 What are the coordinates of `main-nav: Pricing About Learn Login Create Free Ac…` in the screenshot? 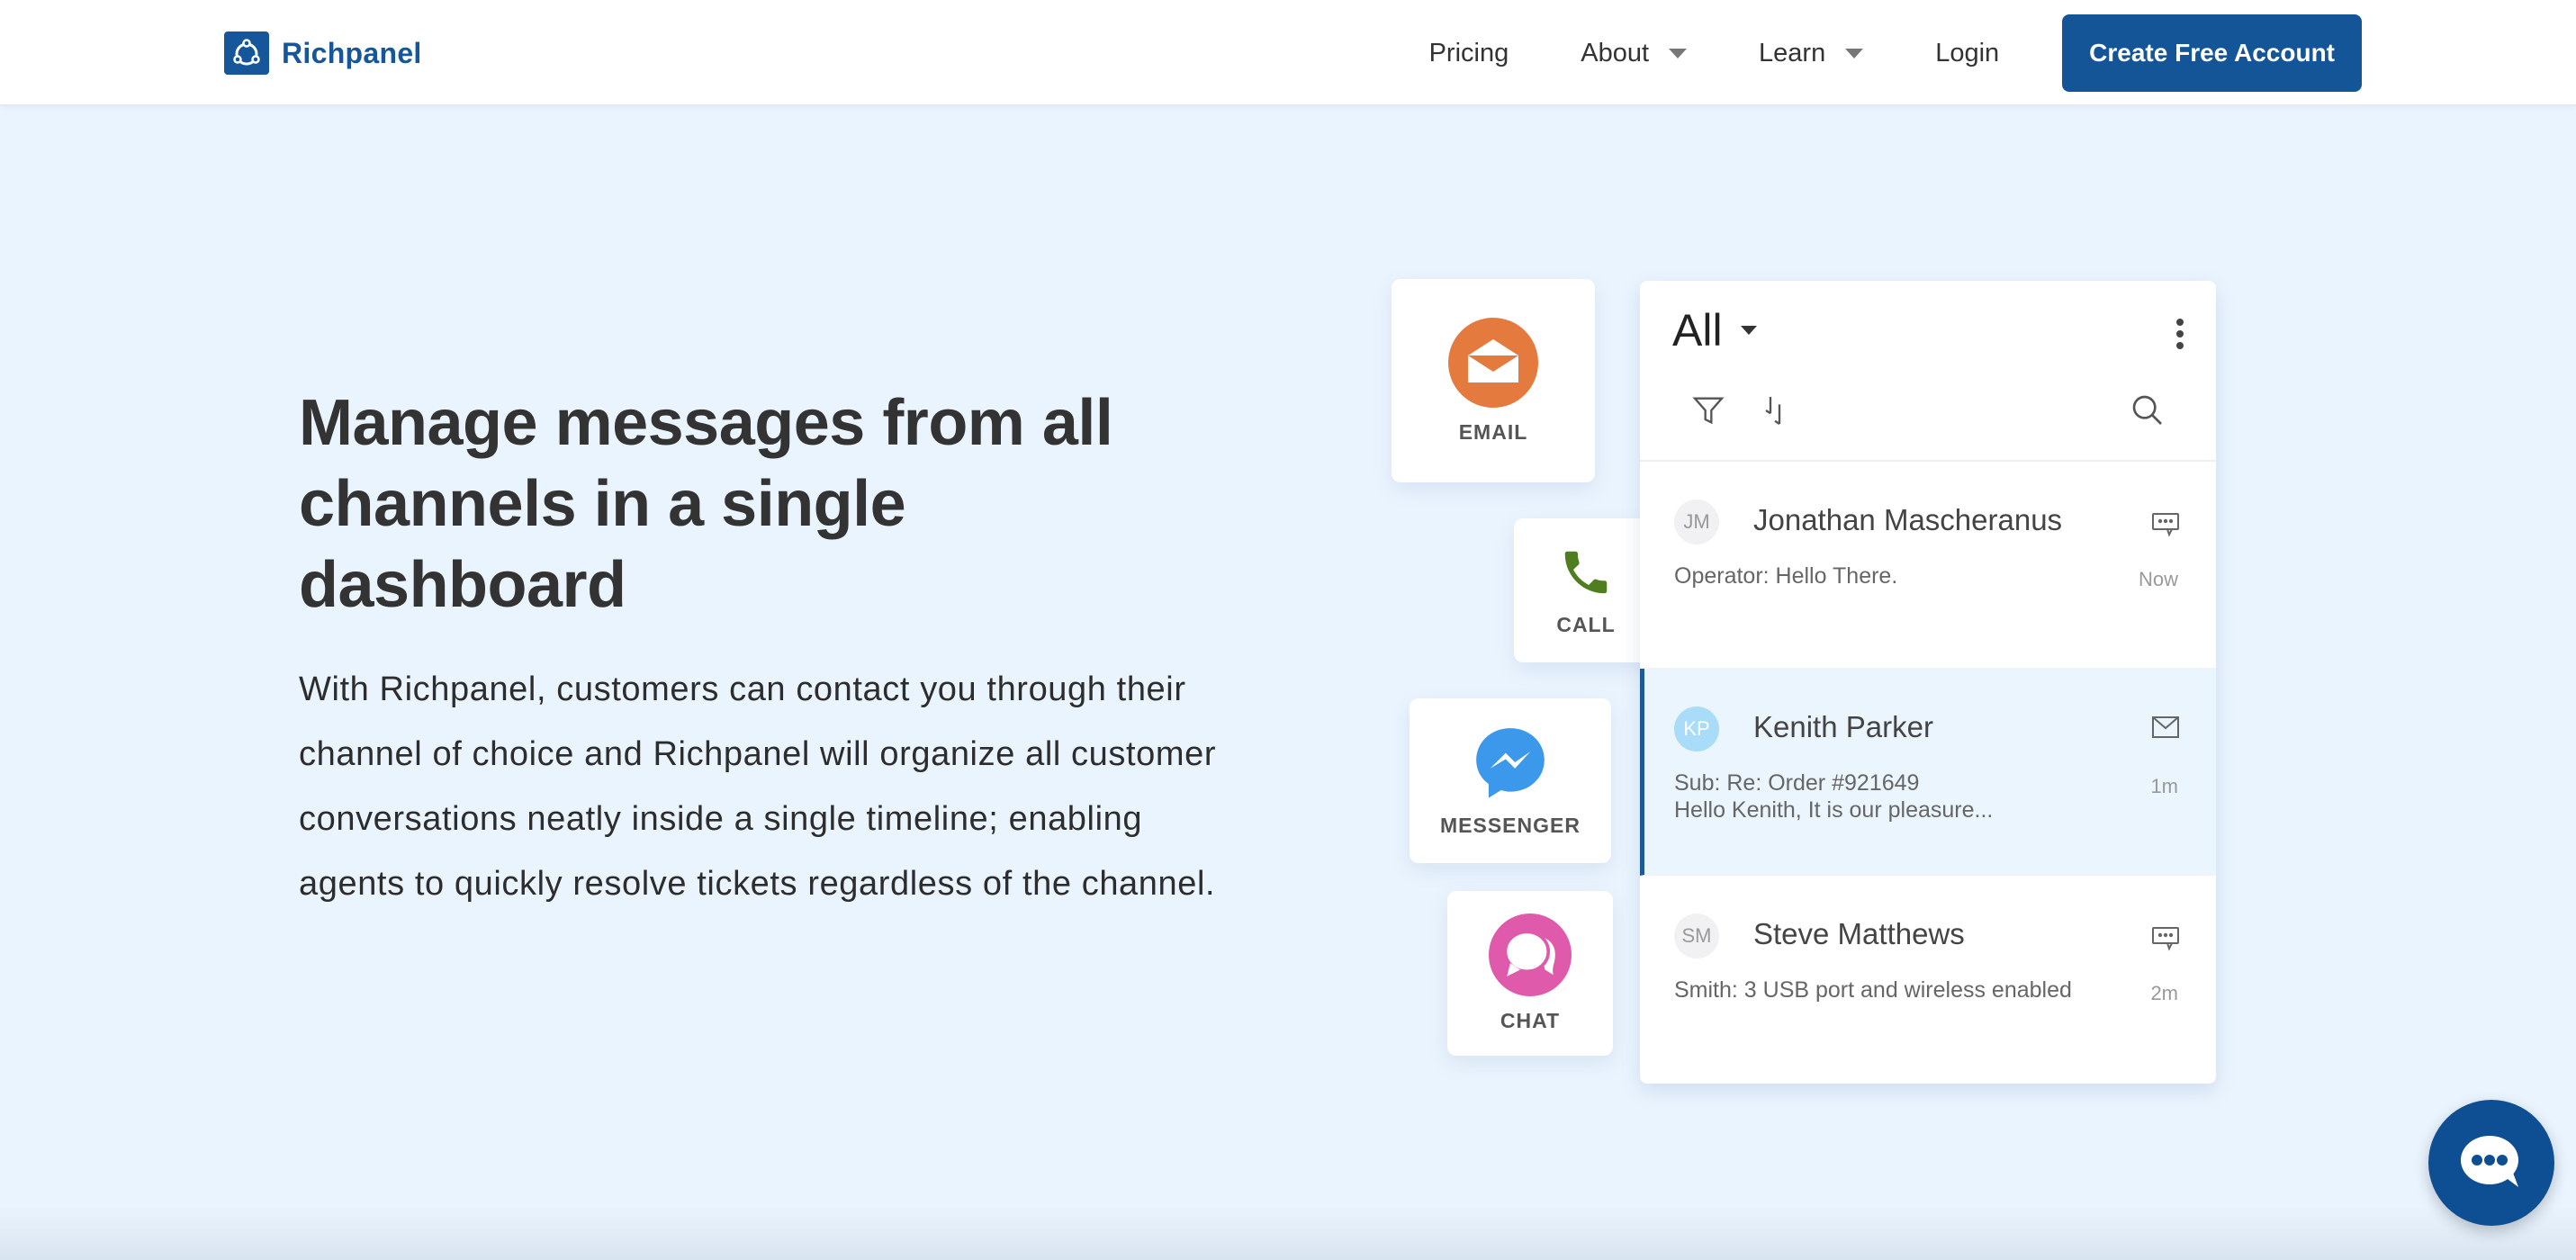 It's located at (1895, 53).